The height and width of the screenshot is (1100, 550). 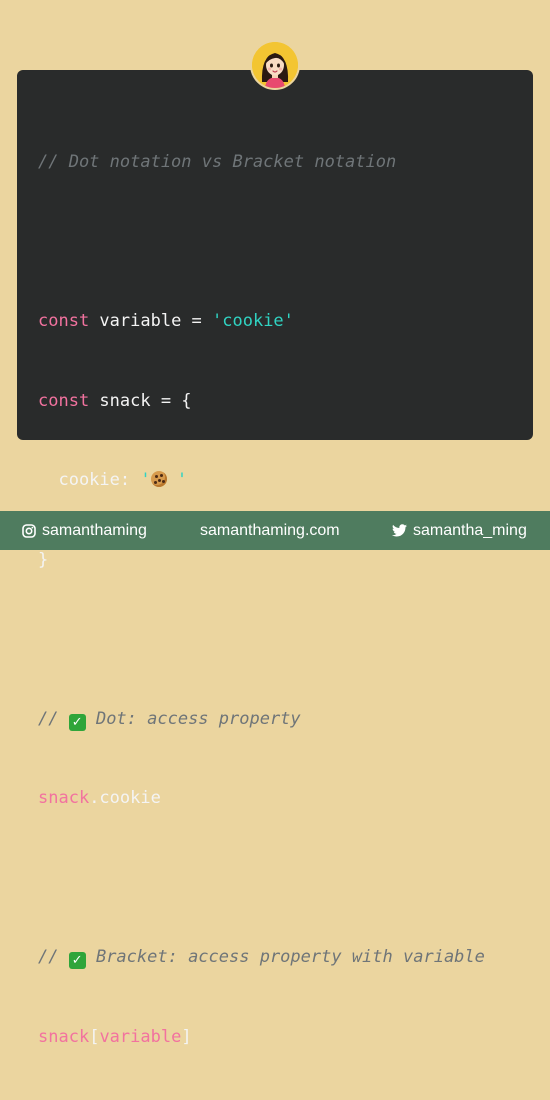 What do you see at coordinates (275, 65) in the screenshot?
I see `avatar-icon` at bounding box center [275, 65].